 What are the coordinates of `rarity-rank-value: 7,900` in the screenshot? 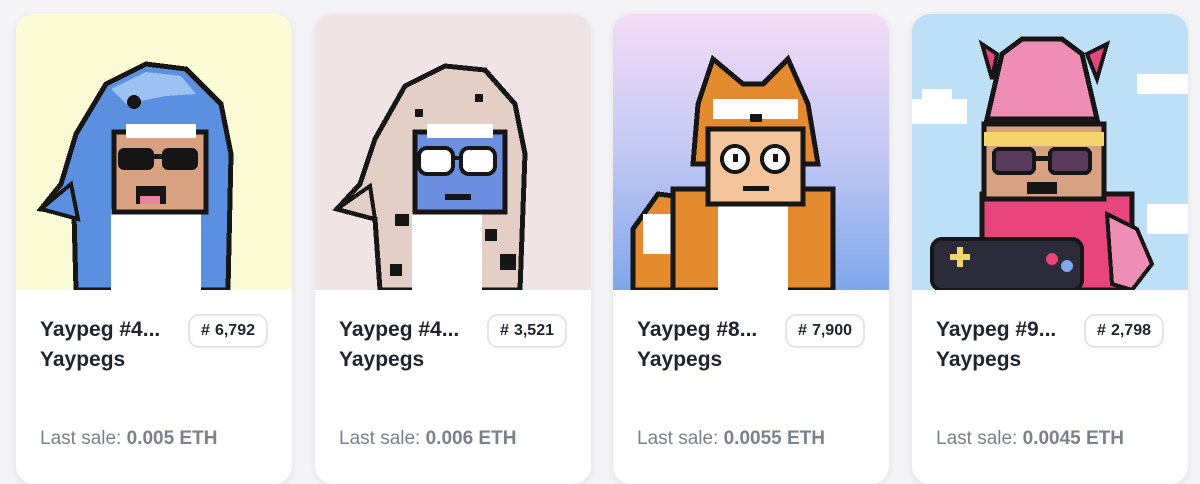 It's located at (831, 330).